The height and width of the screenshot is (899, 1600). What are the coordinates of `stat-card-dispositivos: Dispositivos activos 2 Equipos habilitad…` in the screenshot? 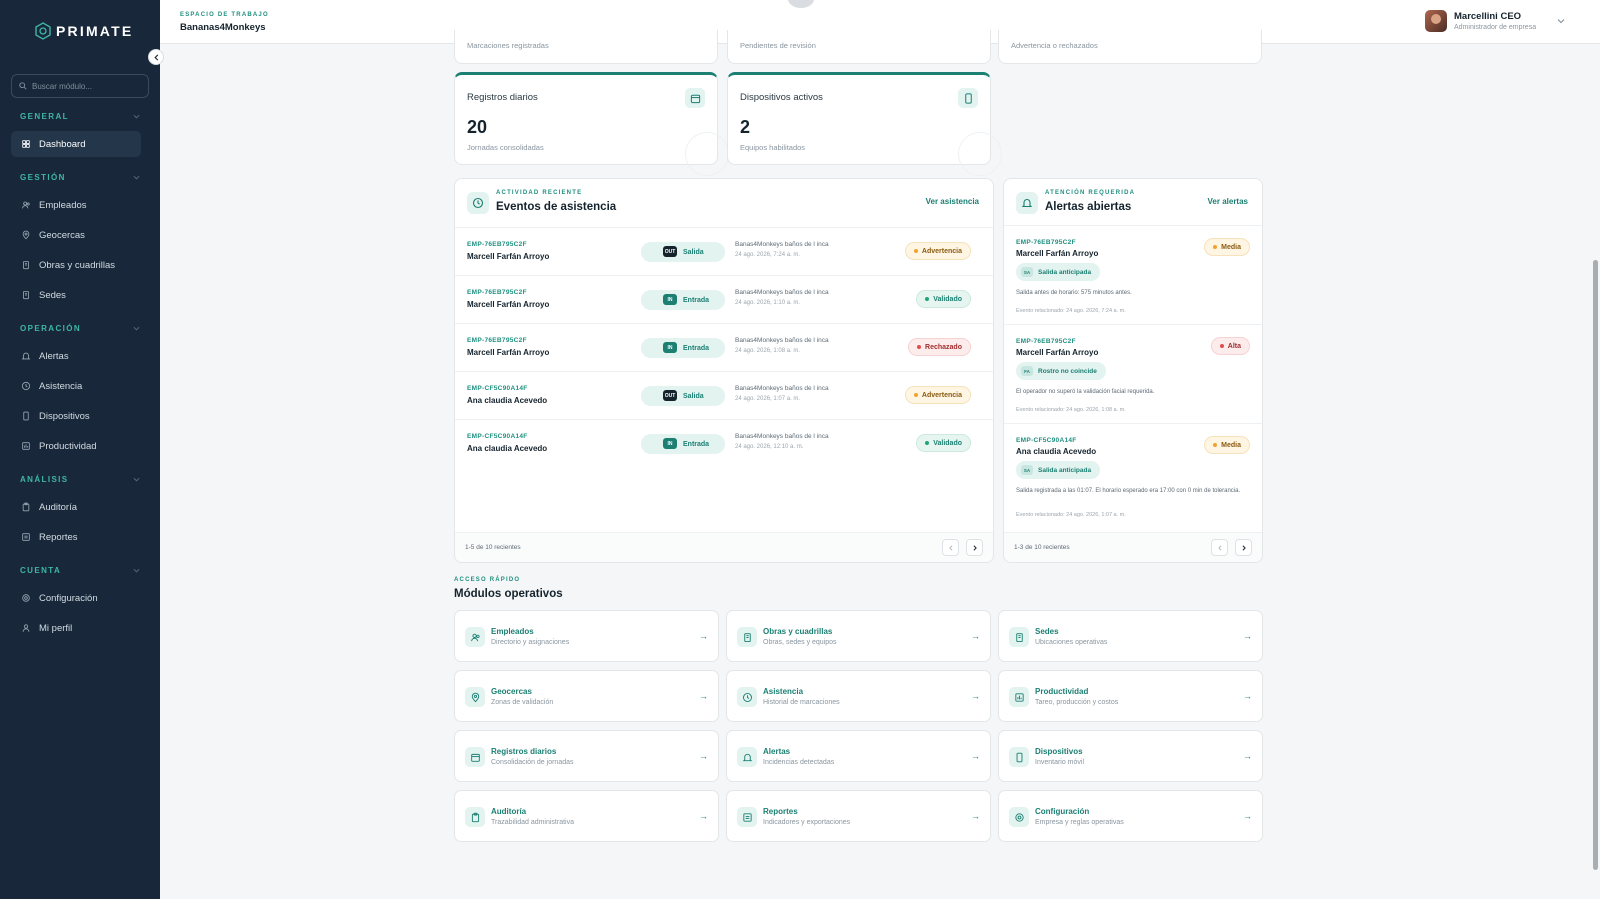 It's located at (864, 124).